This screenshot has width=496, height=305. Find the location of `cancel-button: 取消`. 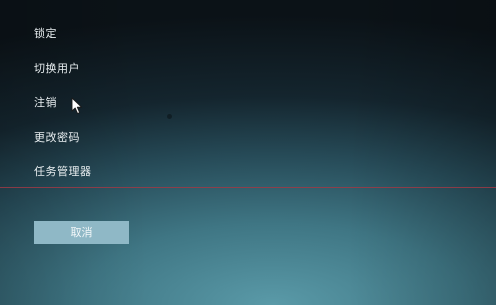

cancel-button: 取消 is located at coordinates (81, 232).